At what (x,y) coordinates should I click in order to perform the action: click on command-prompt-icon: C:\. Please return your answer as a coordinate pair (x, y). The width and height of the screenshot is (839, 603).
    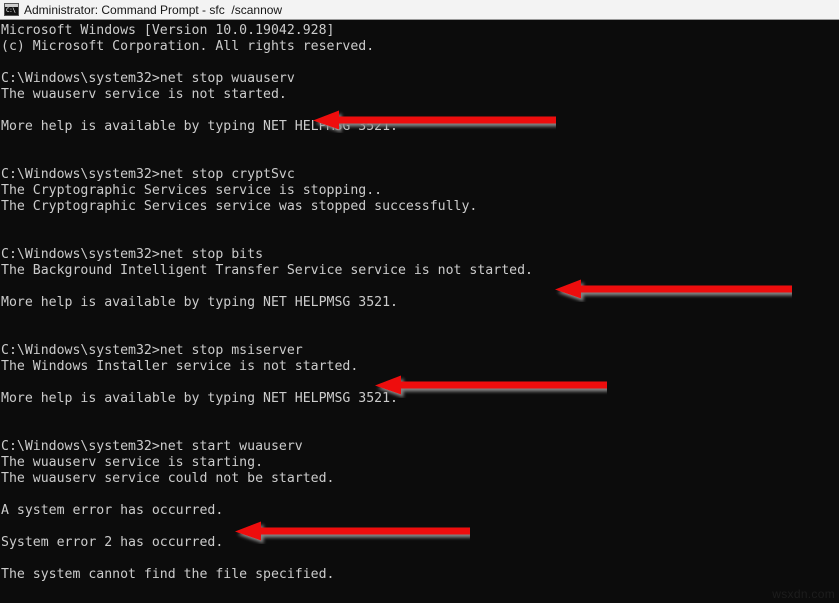
    Looking at the image, I should click on (11, 9).